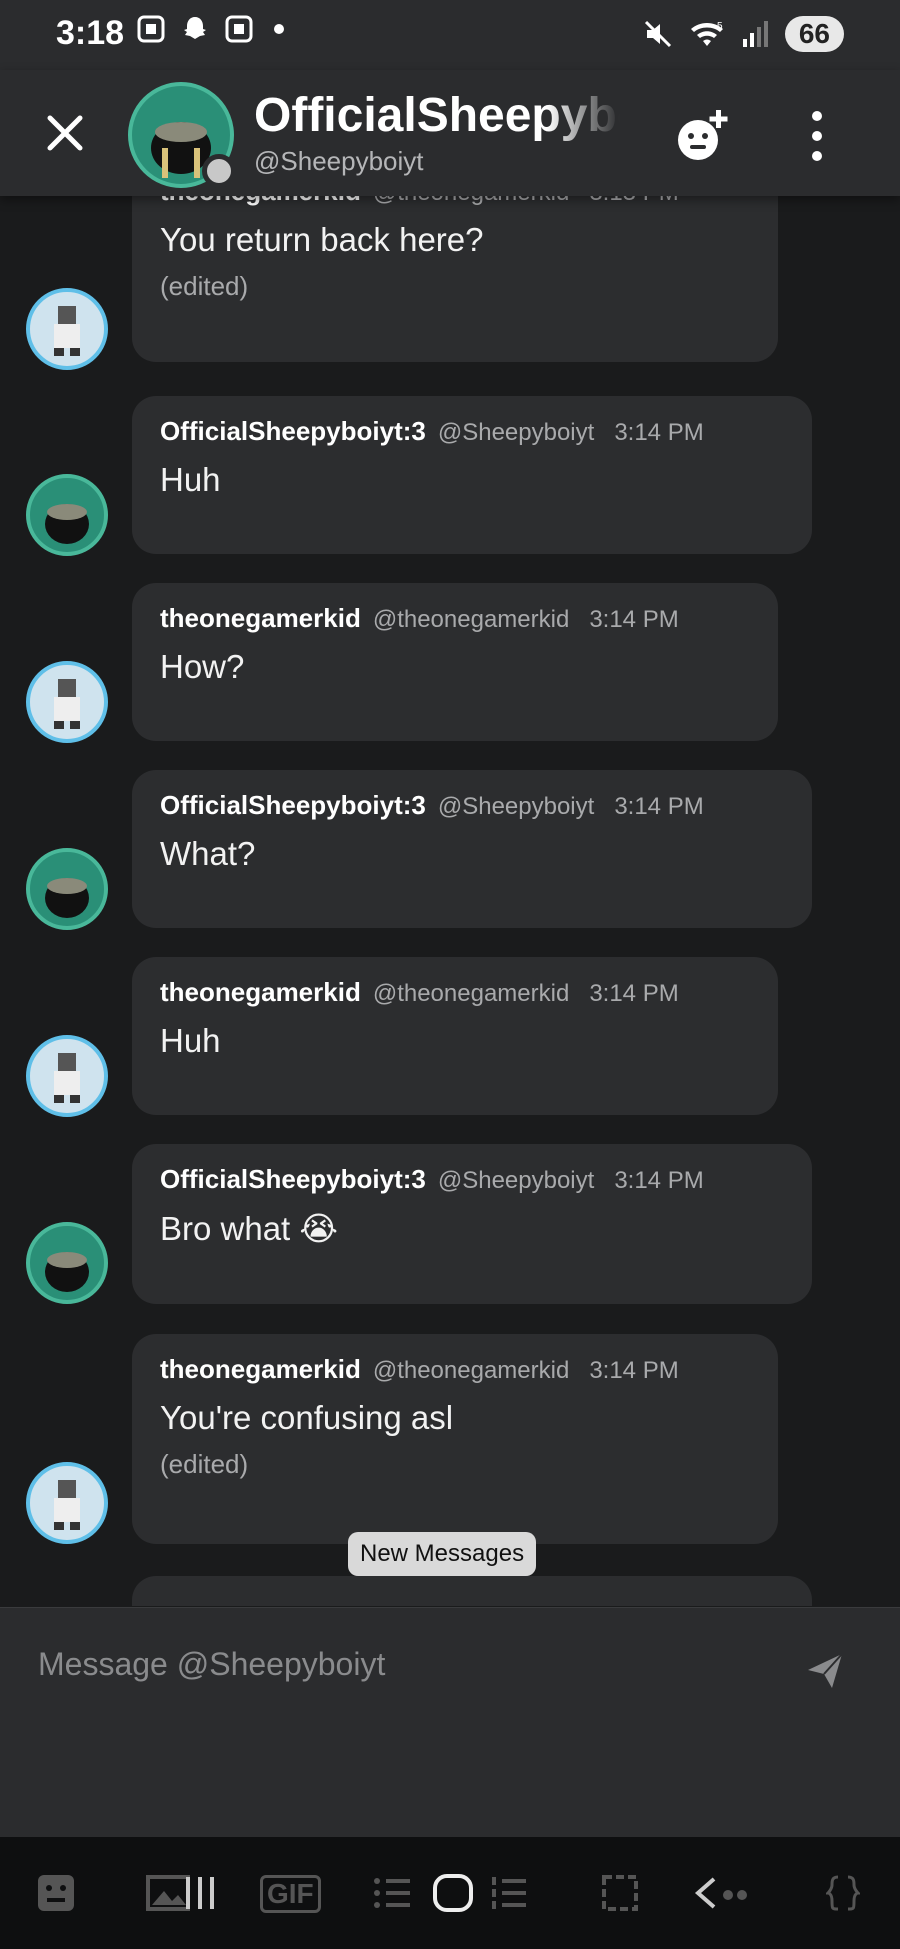 This screenshot has width=900, height=1949. I want to click on braces-icon, so click(843, 1893).